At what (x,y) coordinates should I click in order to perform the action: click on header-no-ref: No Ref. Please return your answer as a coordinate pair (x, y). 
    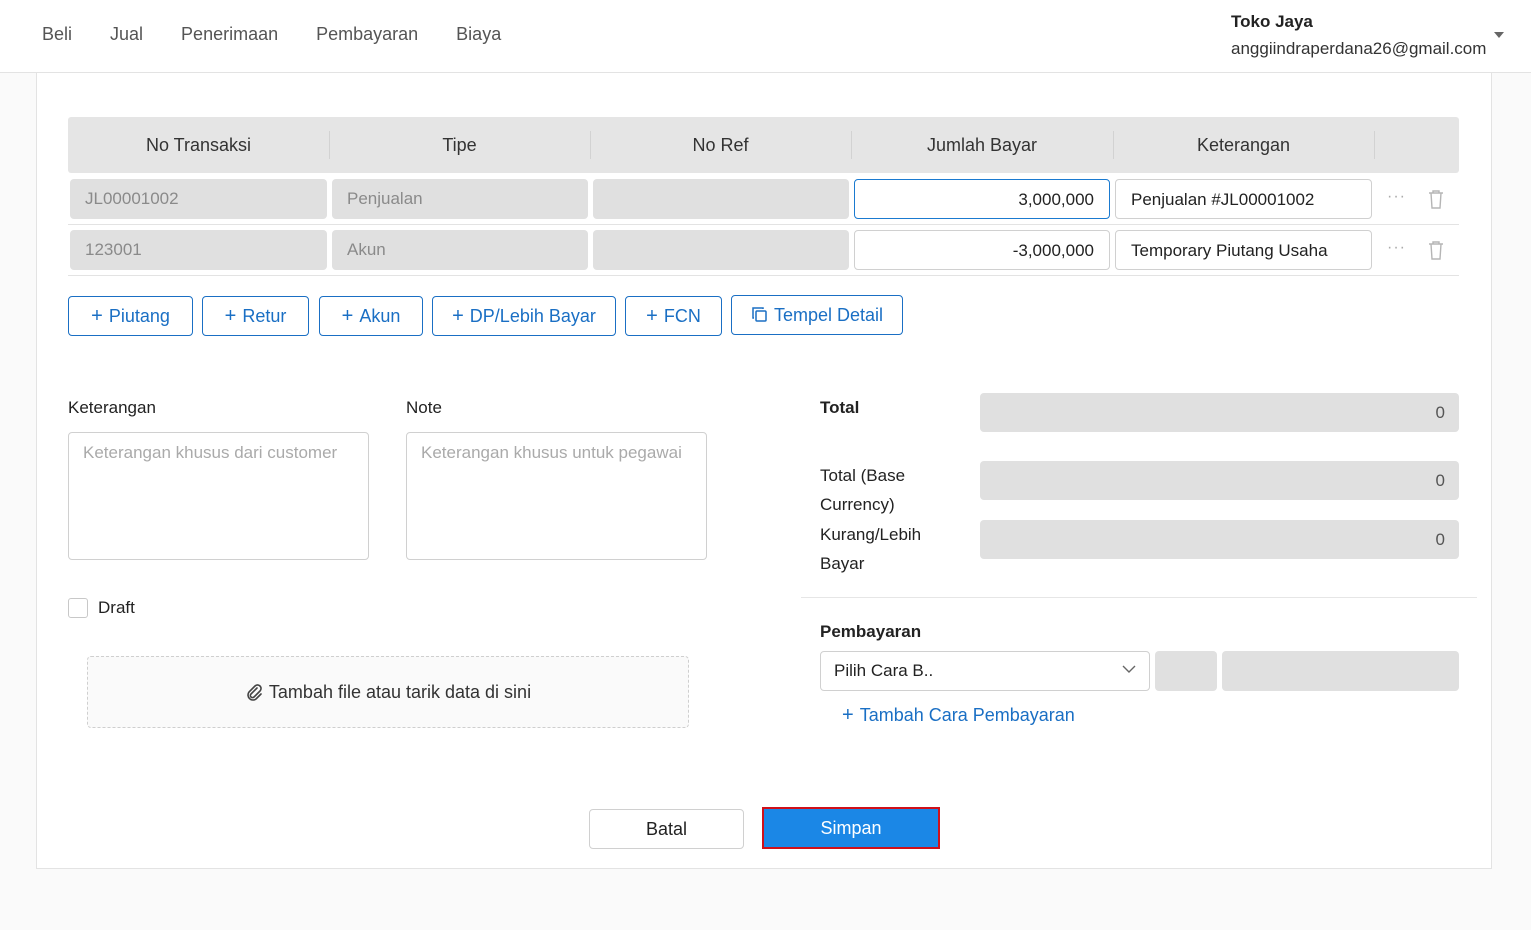
    Looking at the image, I should click on (720, 145).